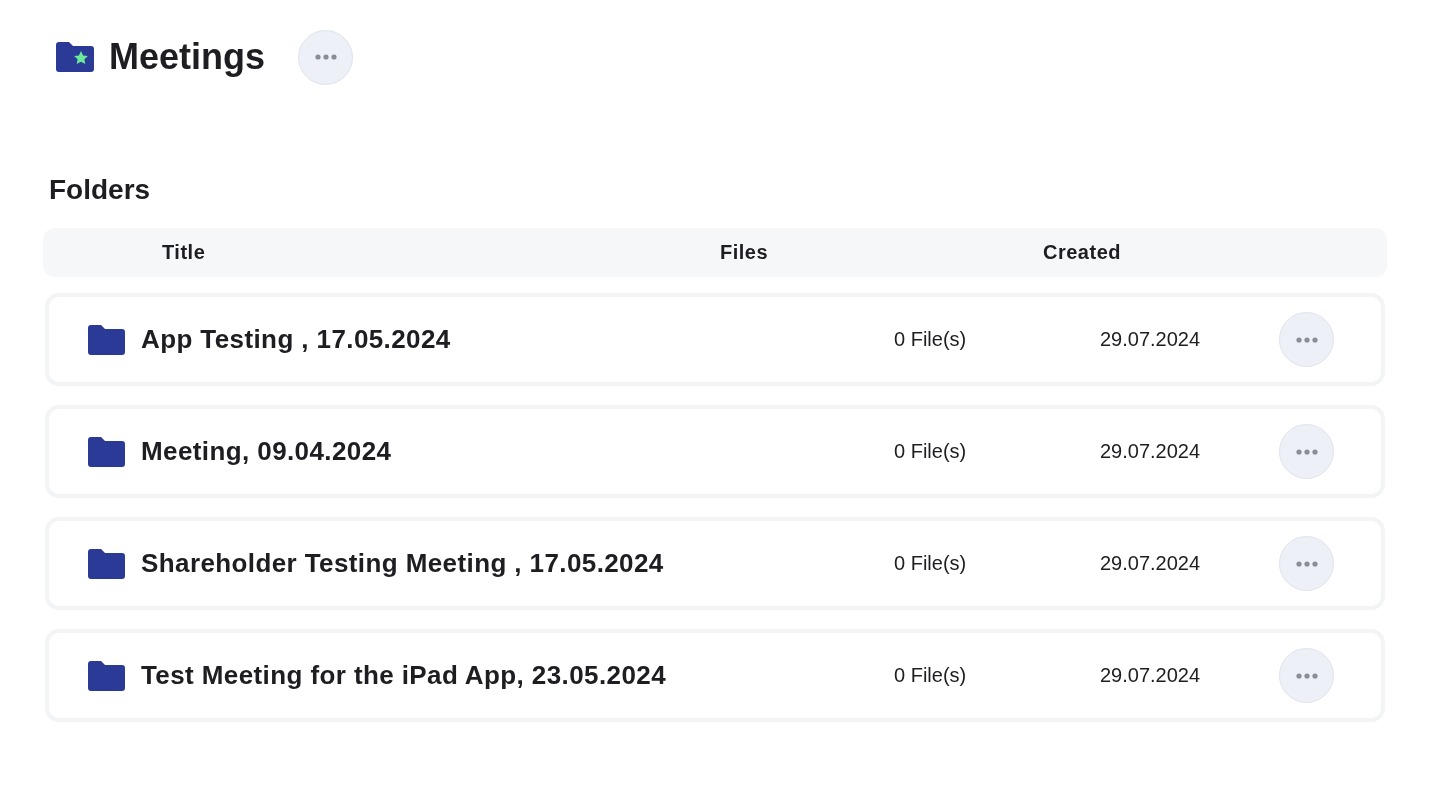 The height and width of the screenshot is (796, 1430). Describe the element at coordinates (745, 252) in the screenshot. I see `column-header: Files` at that location.